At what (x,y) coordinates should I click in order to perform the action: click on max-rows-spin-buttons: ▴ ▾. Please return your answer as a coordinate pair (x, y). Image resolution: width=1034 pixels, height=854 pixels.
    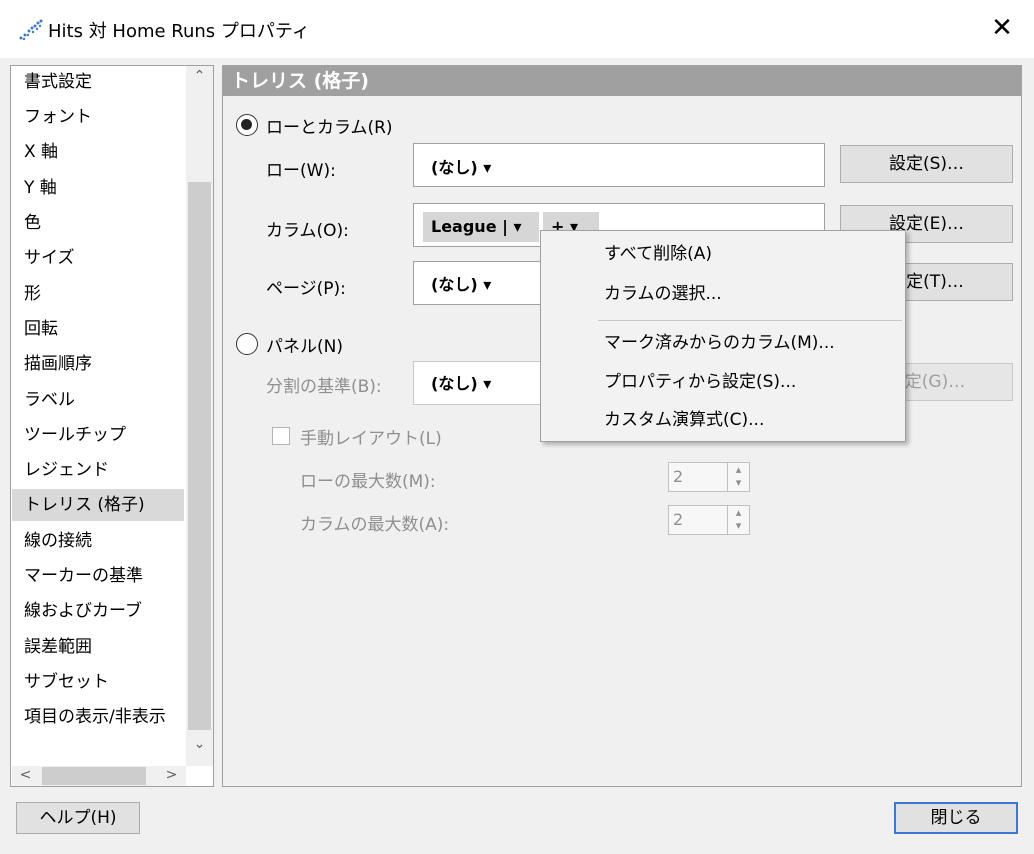
    Looking at the image, I should click on (738, 477).